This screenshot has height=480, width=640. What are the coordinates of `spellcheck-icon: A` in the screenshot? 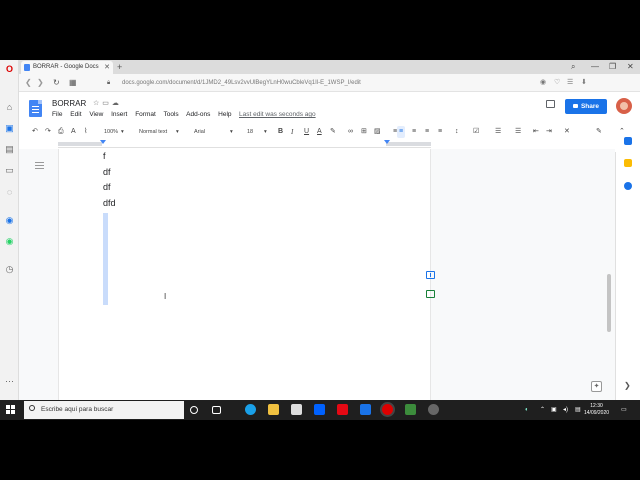 It's located at (73, 132).